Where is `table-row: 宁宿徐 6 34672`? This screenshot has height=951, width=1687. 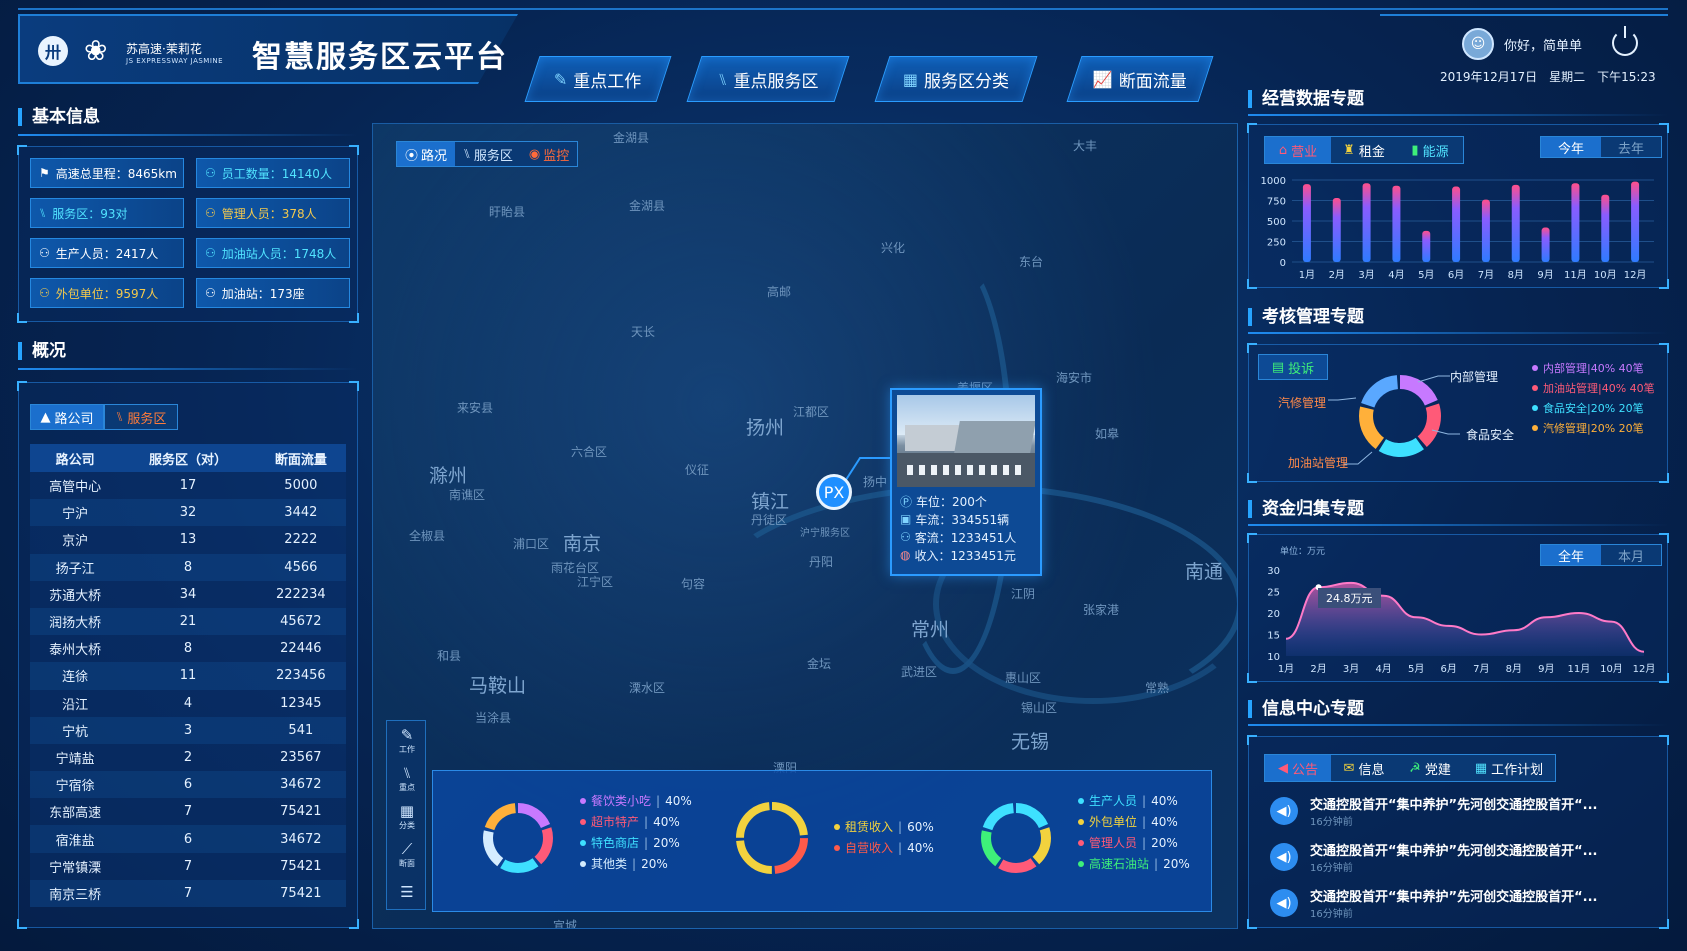 table-row: 宁宿徐 6 34672 is located at coordinates (188, 785).